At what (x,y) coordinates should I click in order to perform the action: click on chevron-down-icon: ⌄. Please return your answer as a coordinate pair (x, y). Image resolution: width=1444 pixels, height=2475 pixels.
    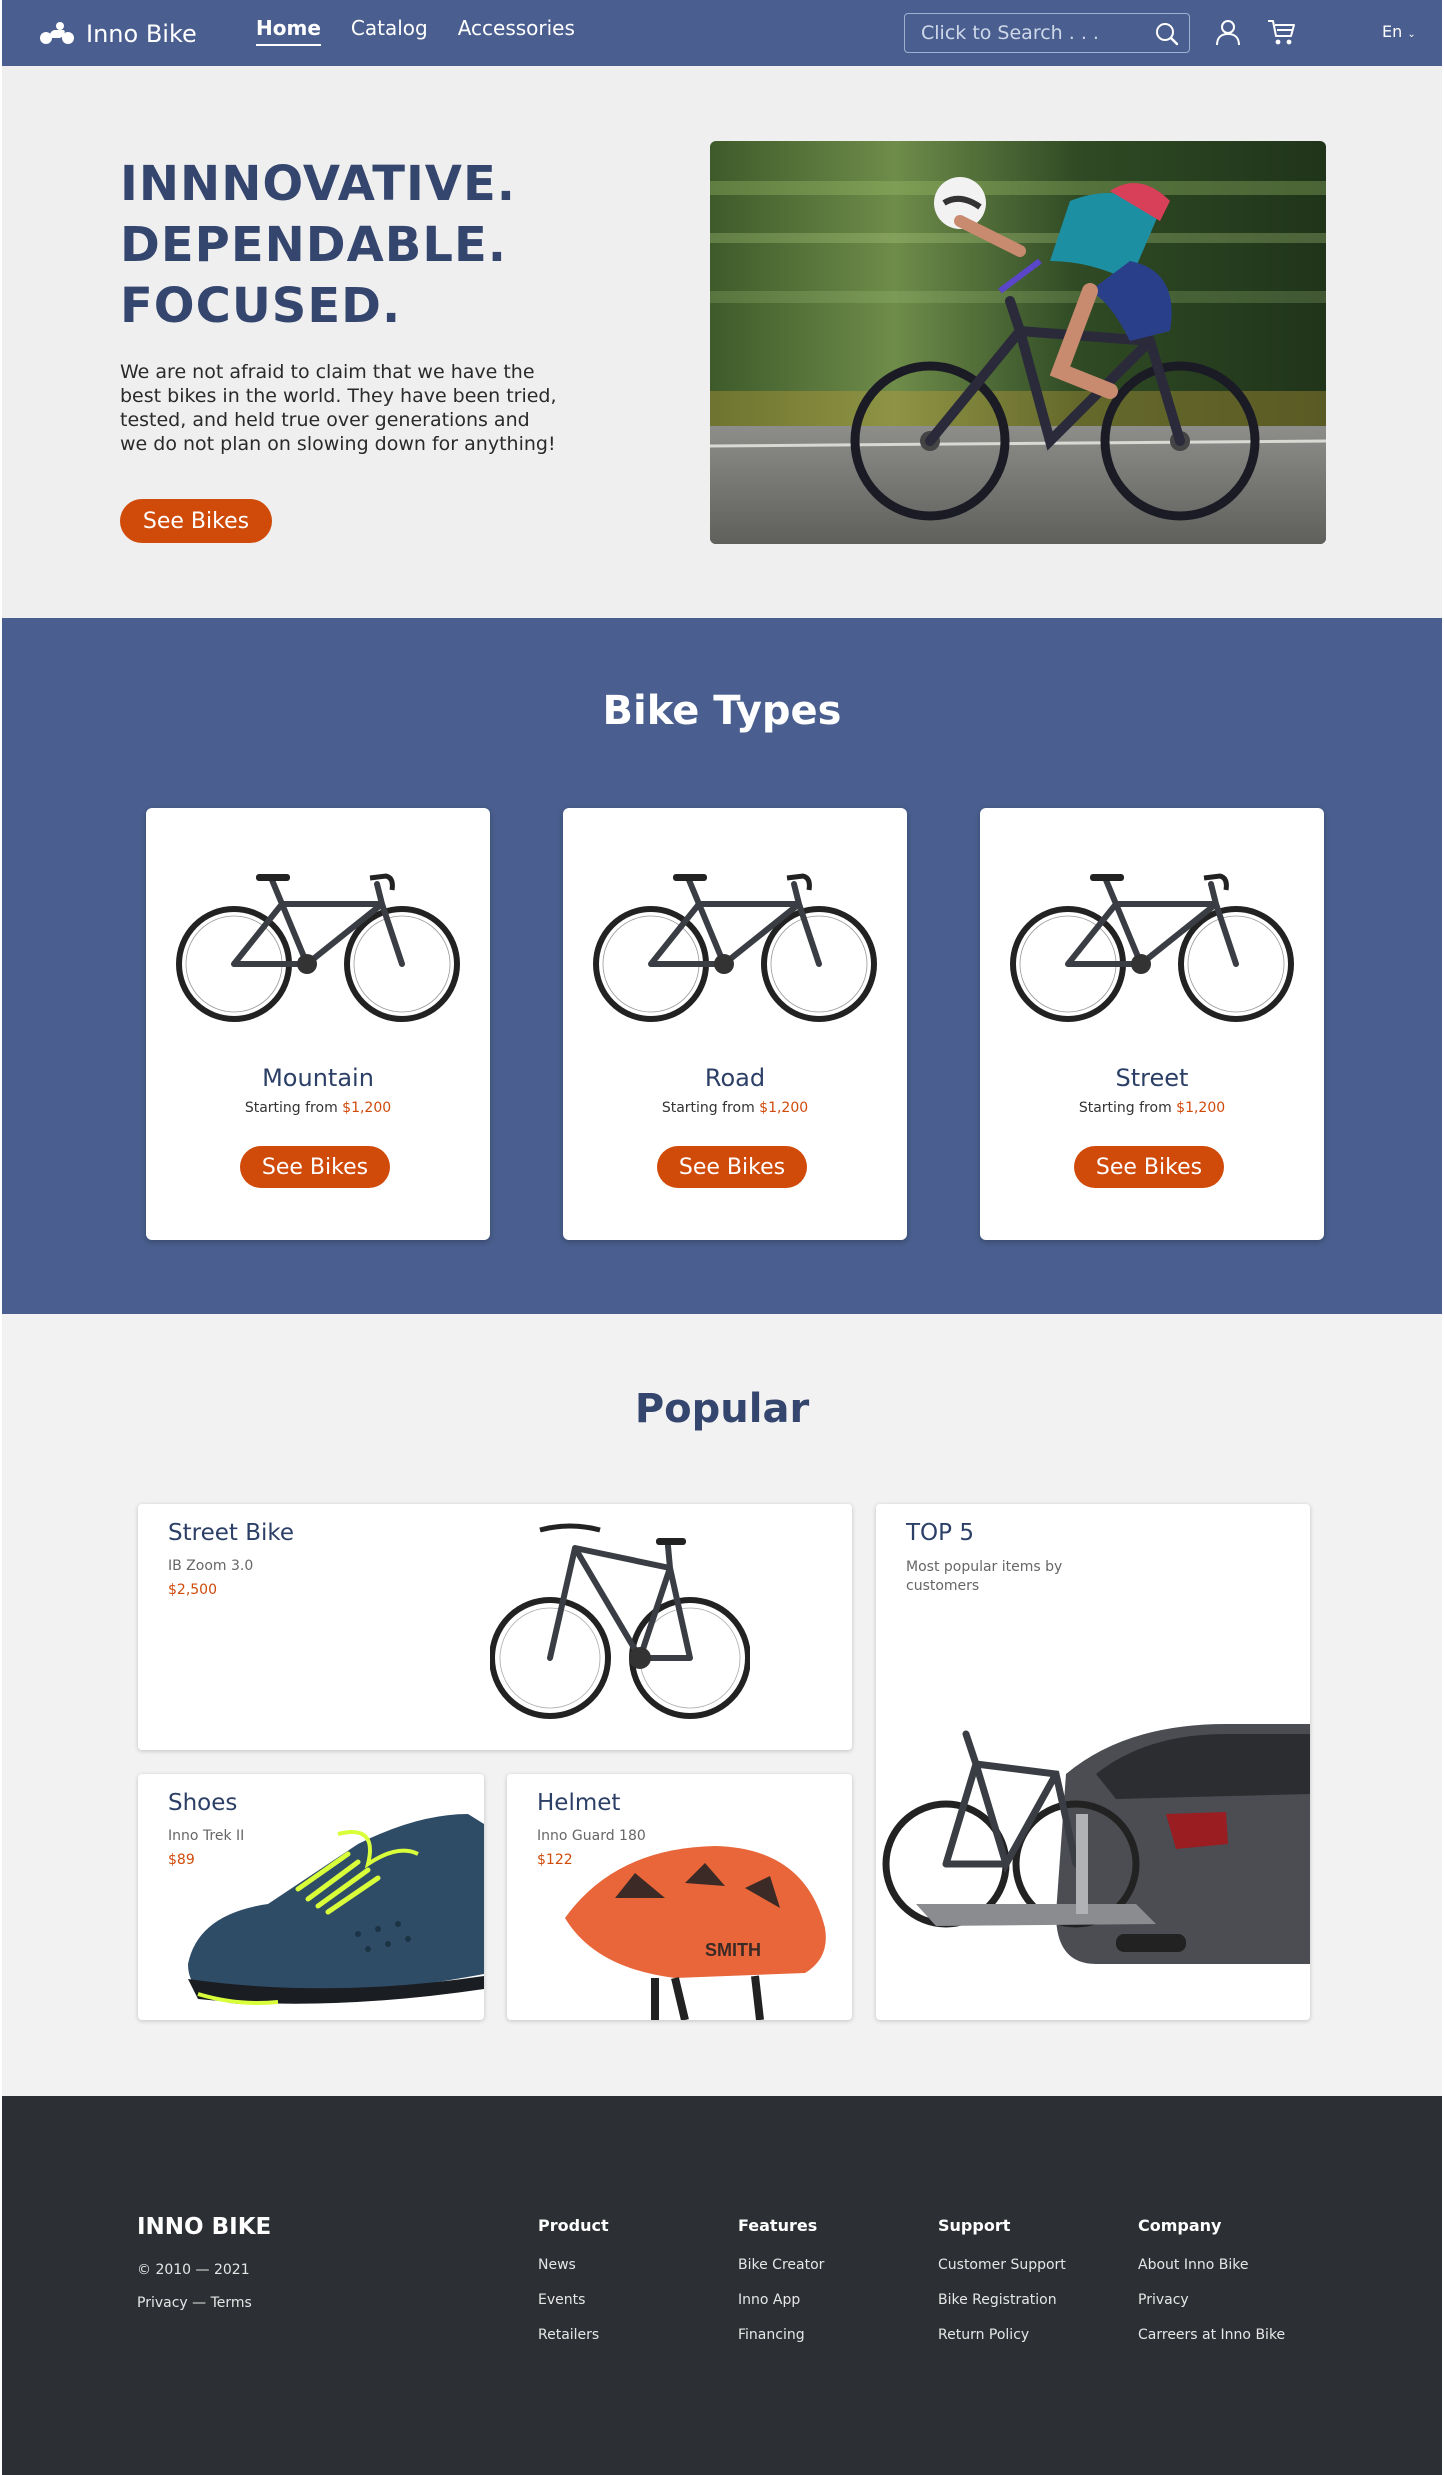
    Looking at the image, I should click on (1411, 34).